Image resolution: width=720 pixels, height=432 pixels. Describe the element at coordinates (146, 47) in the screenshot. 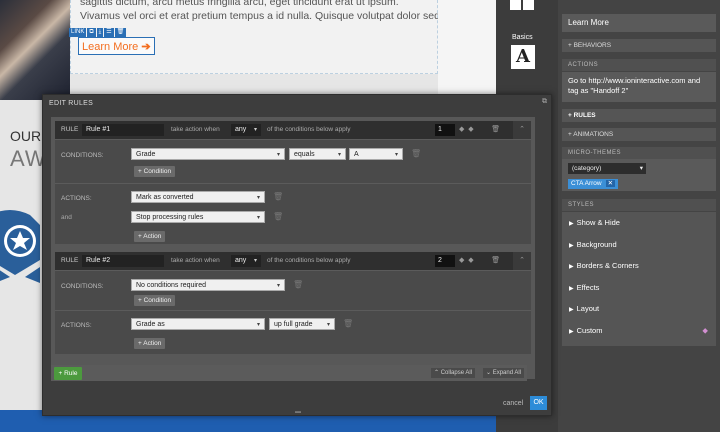

I see `arrow-right-icon: ➔` at that location.